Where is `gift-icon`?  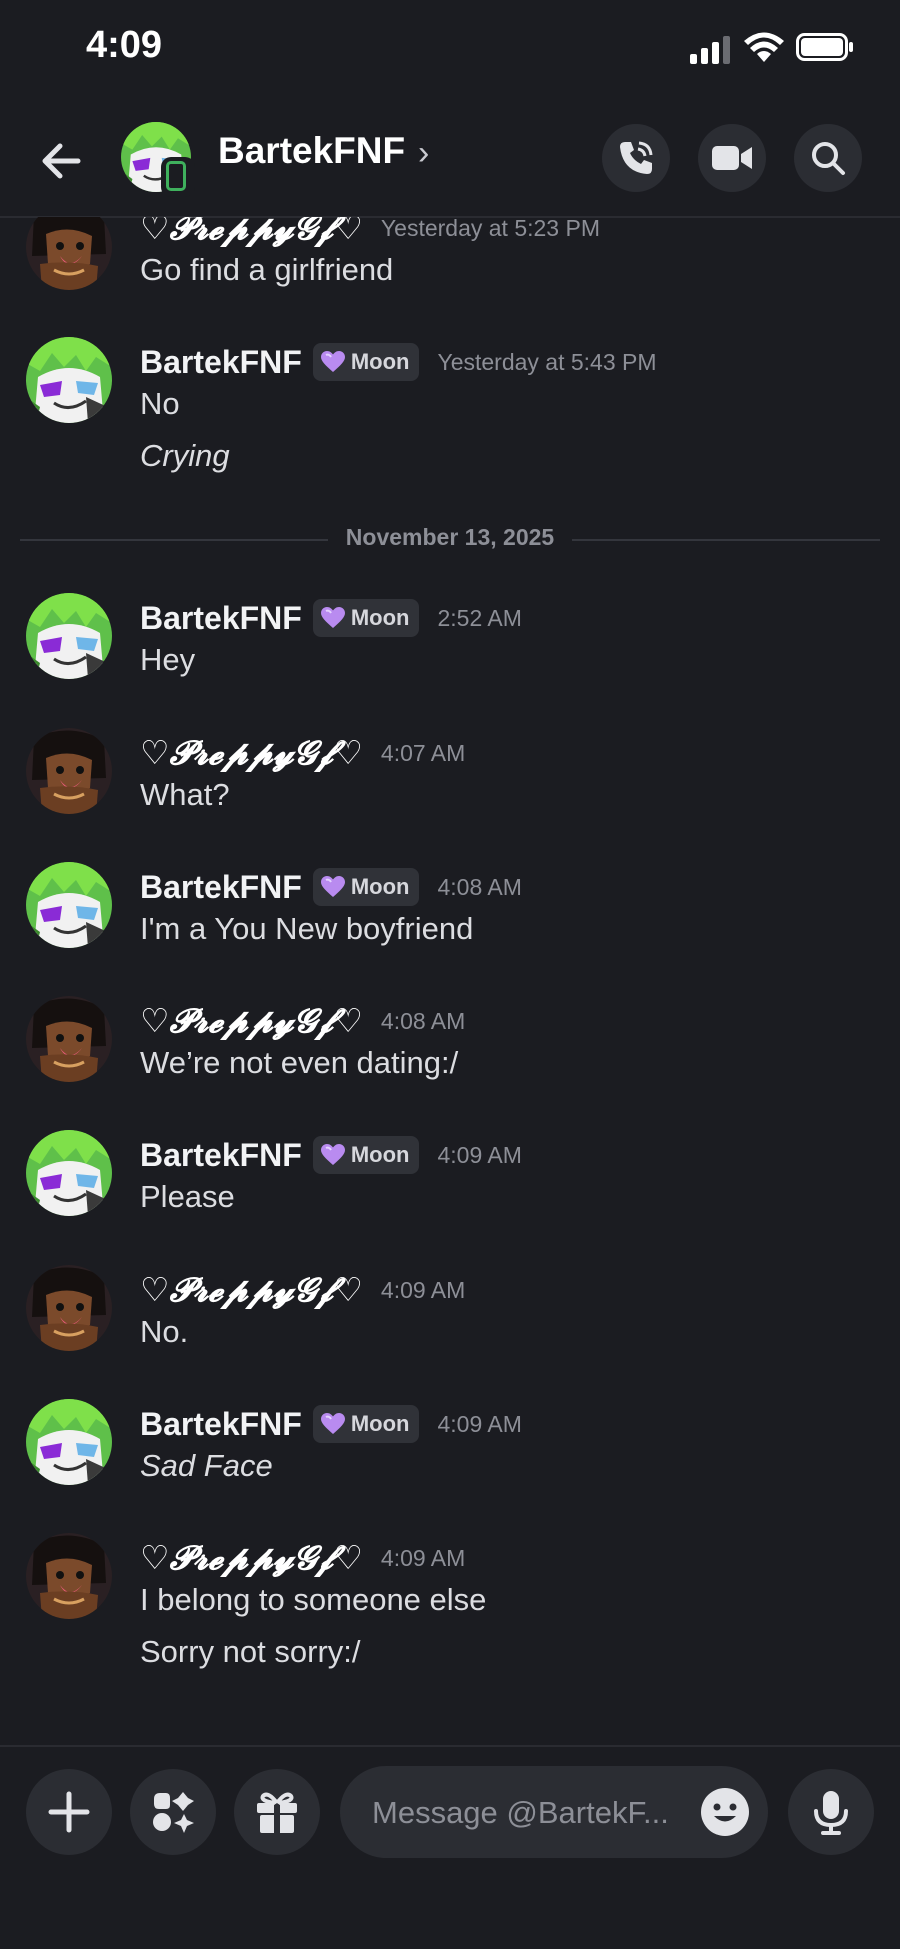 gift-icon is located at coordinates (277, 1812).